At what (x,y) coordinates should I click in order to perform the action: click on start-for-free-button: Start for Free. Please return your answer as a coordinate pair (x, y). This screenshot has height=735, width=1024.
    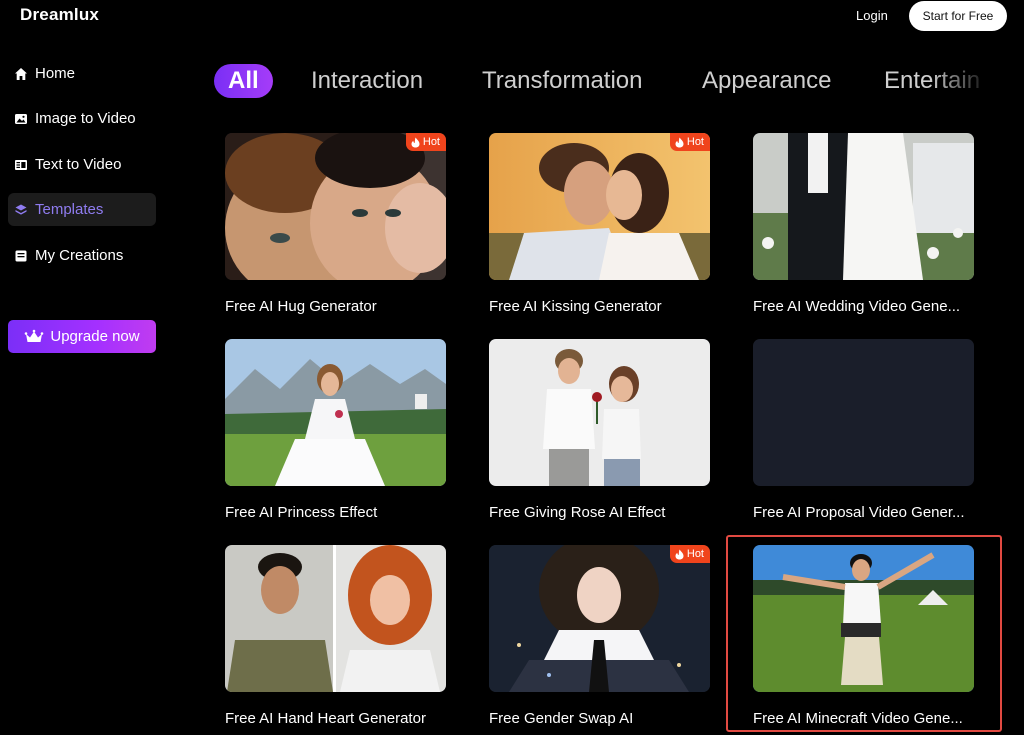
    Looking at the image, I should click on (958, 16).